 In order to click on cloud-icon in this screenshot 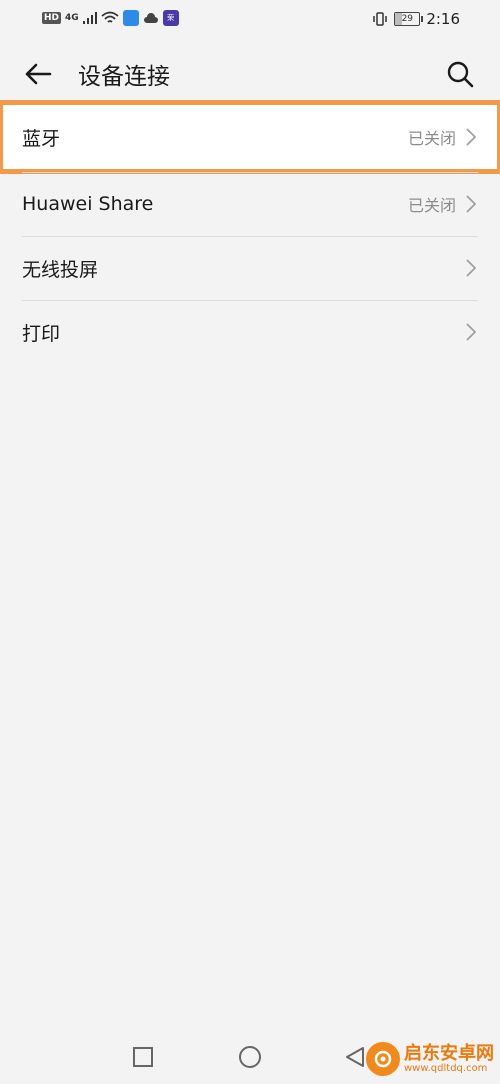, I will do `click(150, 18)`.